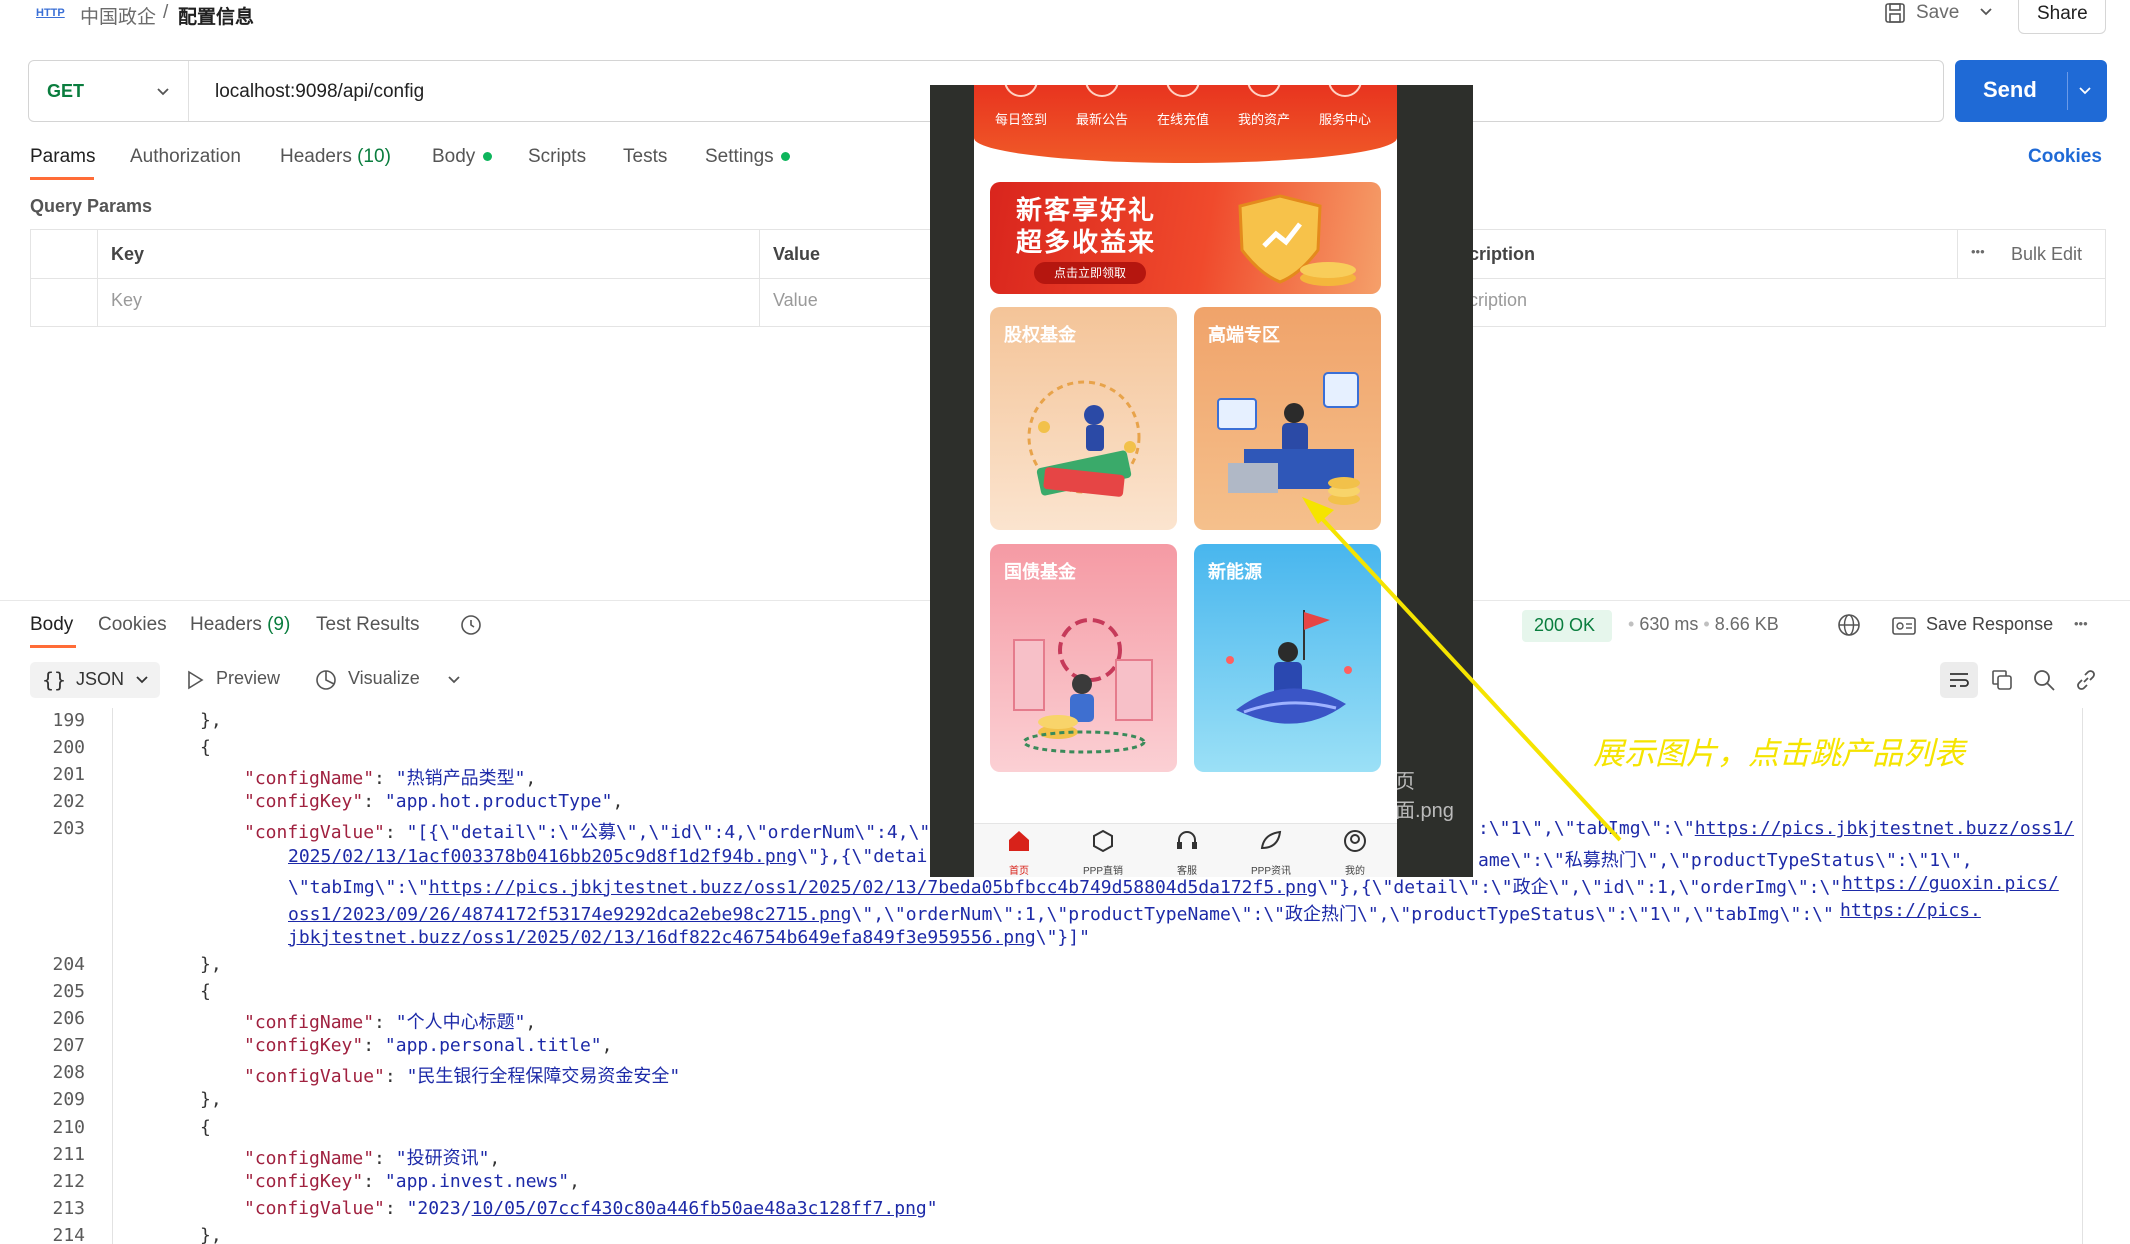  I want to click on editor-scrollbar-track, so click(2082, 976).